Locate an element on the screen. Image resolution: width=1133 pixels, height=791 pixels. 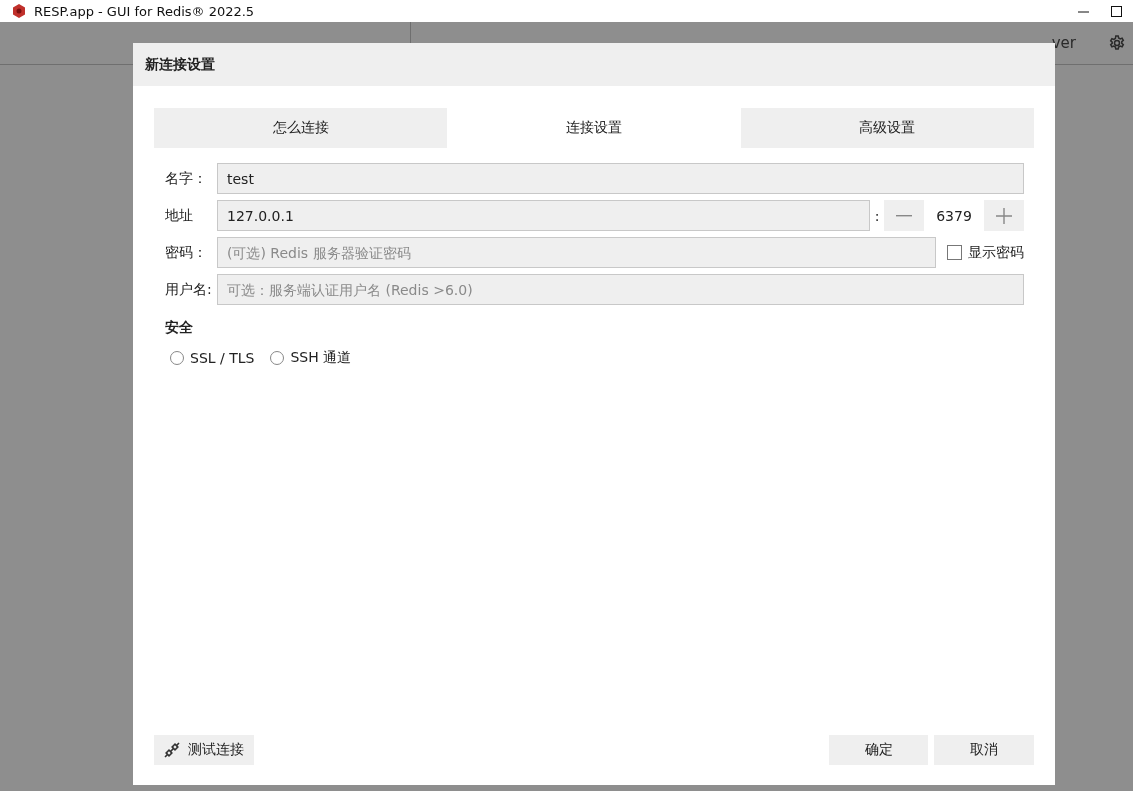
ok-button: 确定 is located at coordinates (878, 750).